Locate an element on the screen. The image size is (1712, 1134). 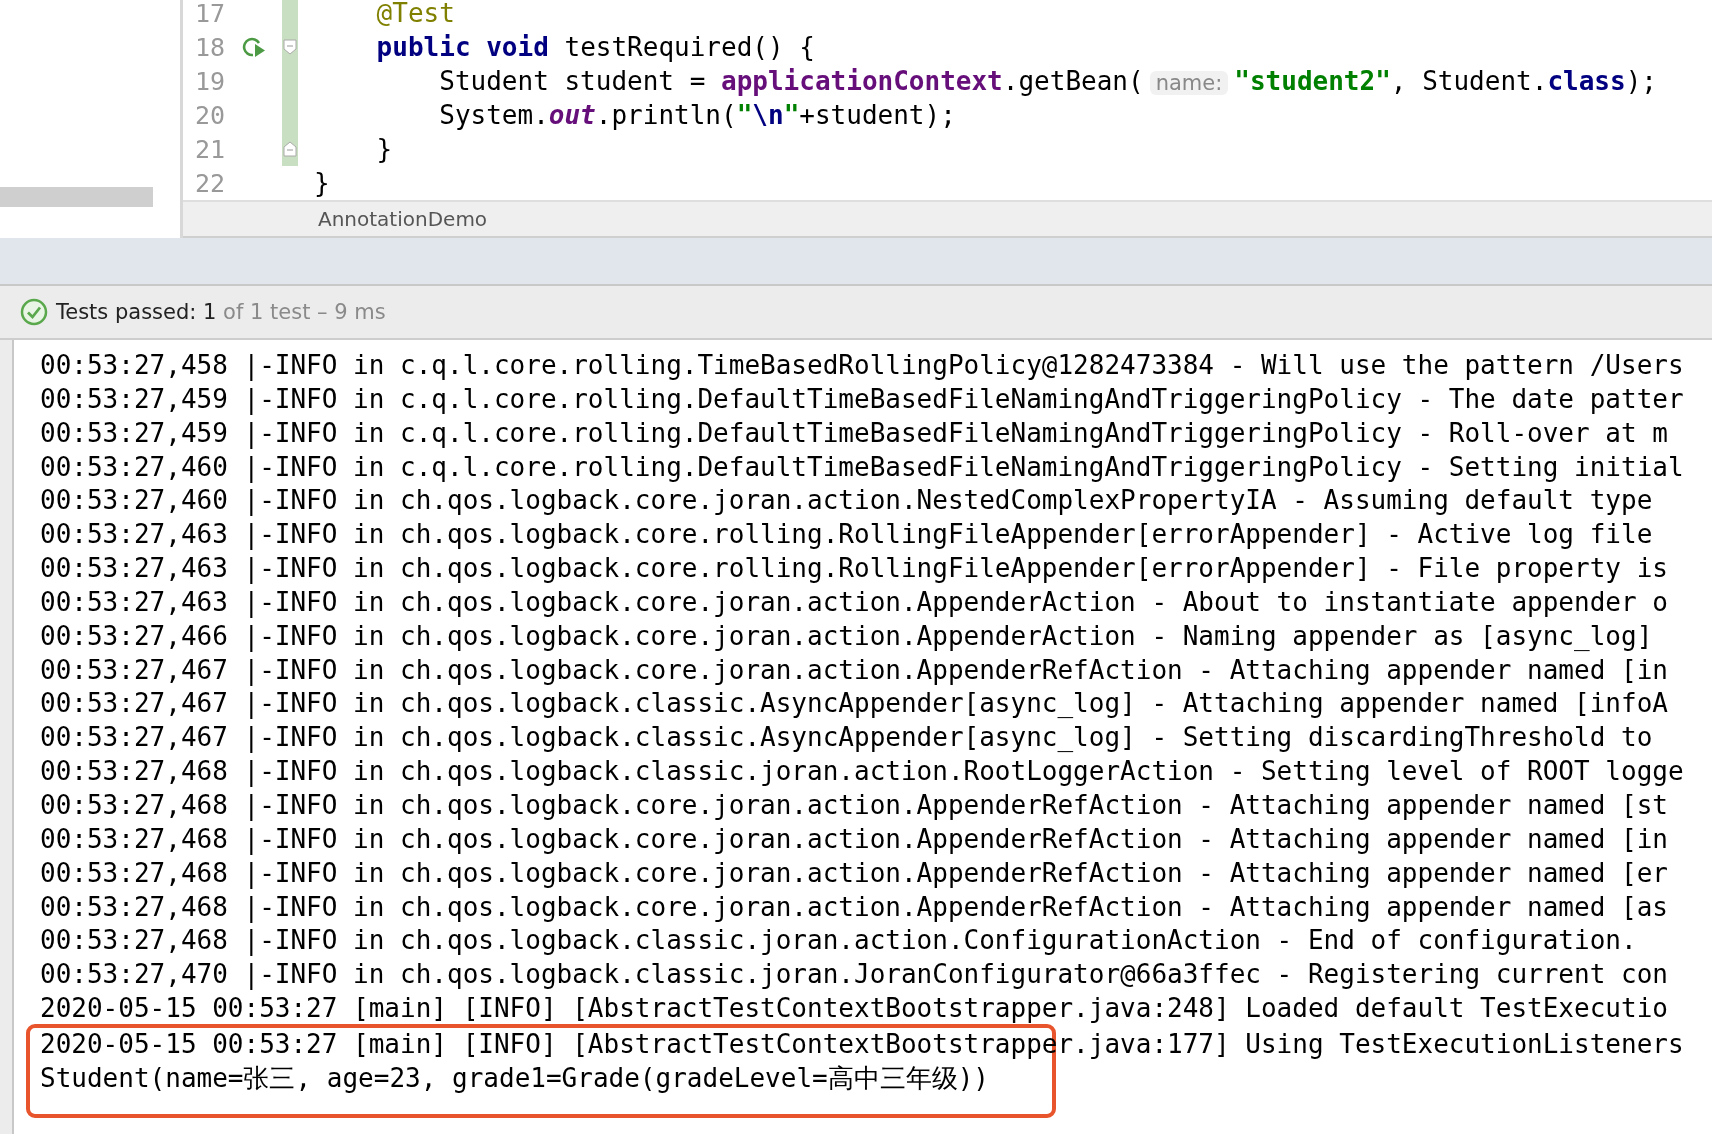
log-line: 00:53:27,470 |-INFO in ch.qos.logback.classic.joran.JoranConfigurator@66a3ffec - Registering current con is located at coordinates (854, 975).